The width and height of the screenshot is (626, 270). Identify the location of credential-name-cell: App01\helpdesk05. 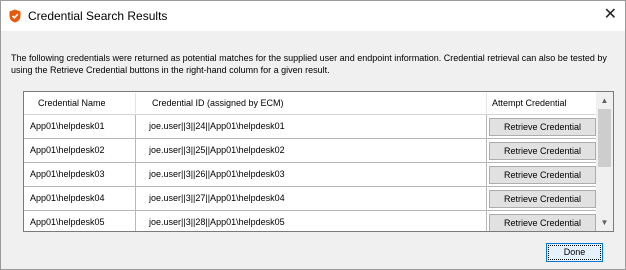
(67, 222).